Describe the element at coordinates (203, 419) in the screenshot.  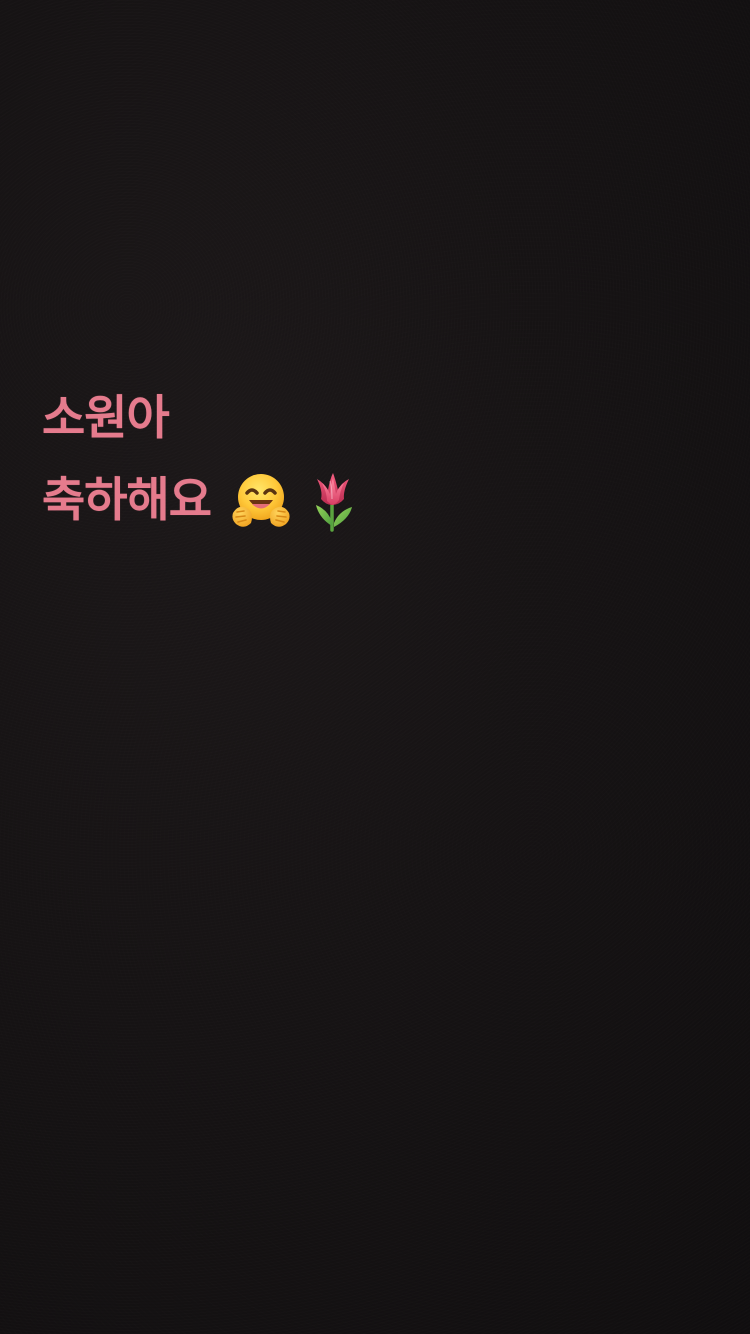
I see `message-line-1: 소원아` at that location.